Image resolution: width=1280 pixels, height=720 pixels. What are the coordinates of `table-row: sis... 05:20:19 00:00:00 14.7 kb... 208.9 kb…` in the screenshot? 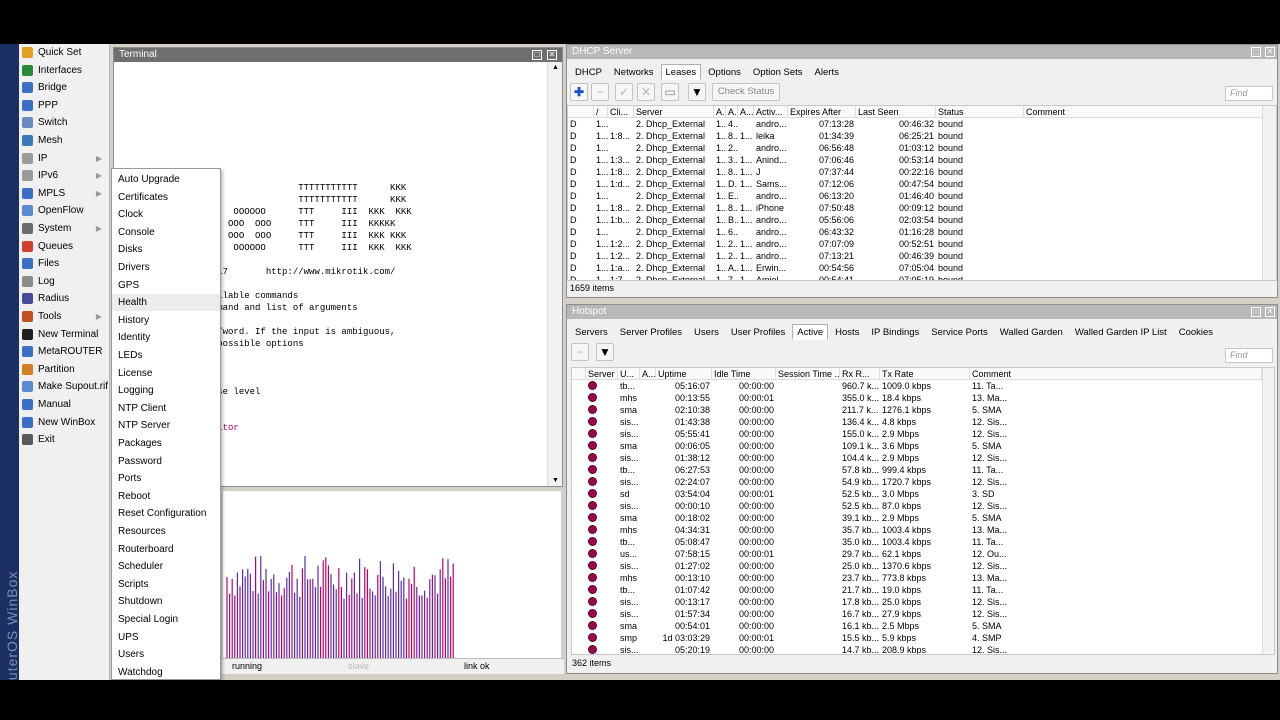 It's located at (923, 649).